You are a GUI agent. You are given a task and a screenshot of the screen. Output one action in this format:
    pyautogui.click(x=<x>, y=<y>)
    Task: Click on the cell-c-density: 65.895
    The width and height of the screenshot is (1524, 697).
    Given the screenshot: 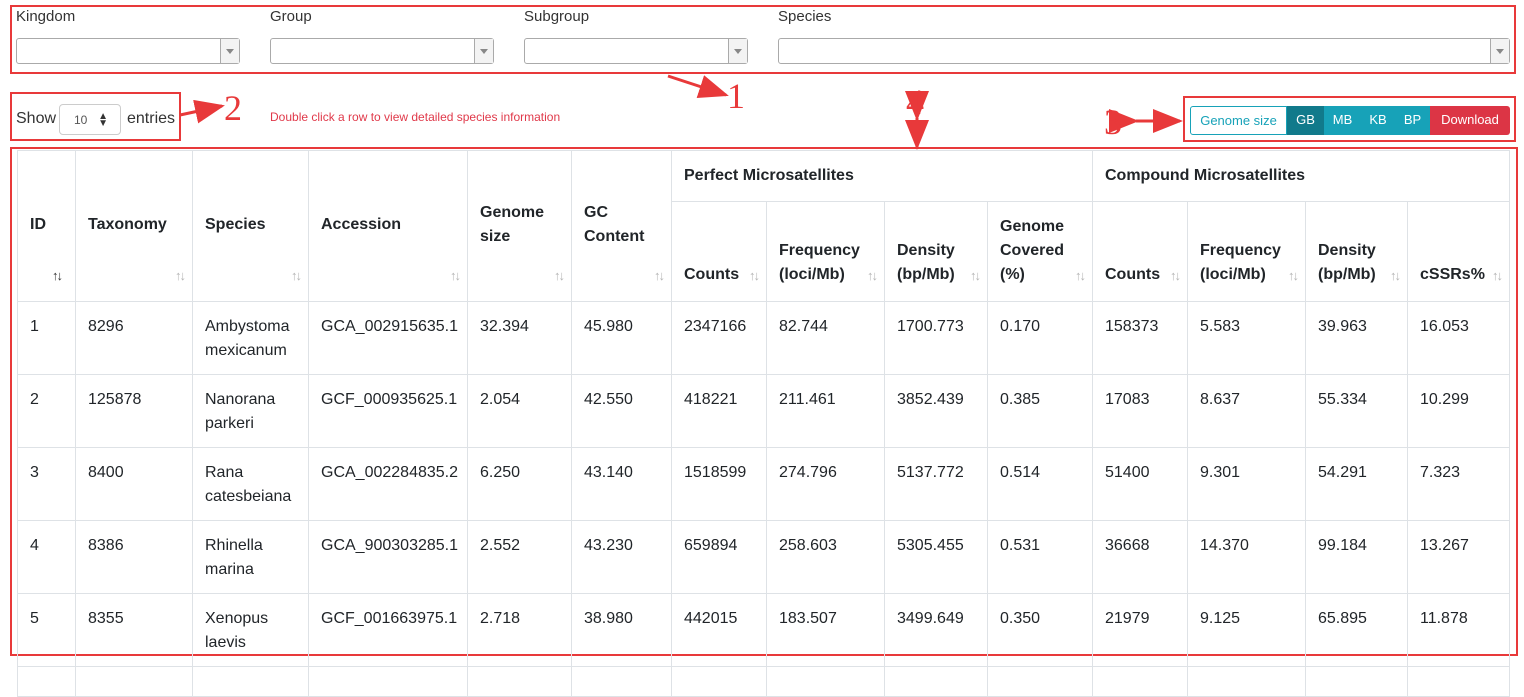 What is the action you would take?
    pyautogui.click(x=1356, y=630)
    